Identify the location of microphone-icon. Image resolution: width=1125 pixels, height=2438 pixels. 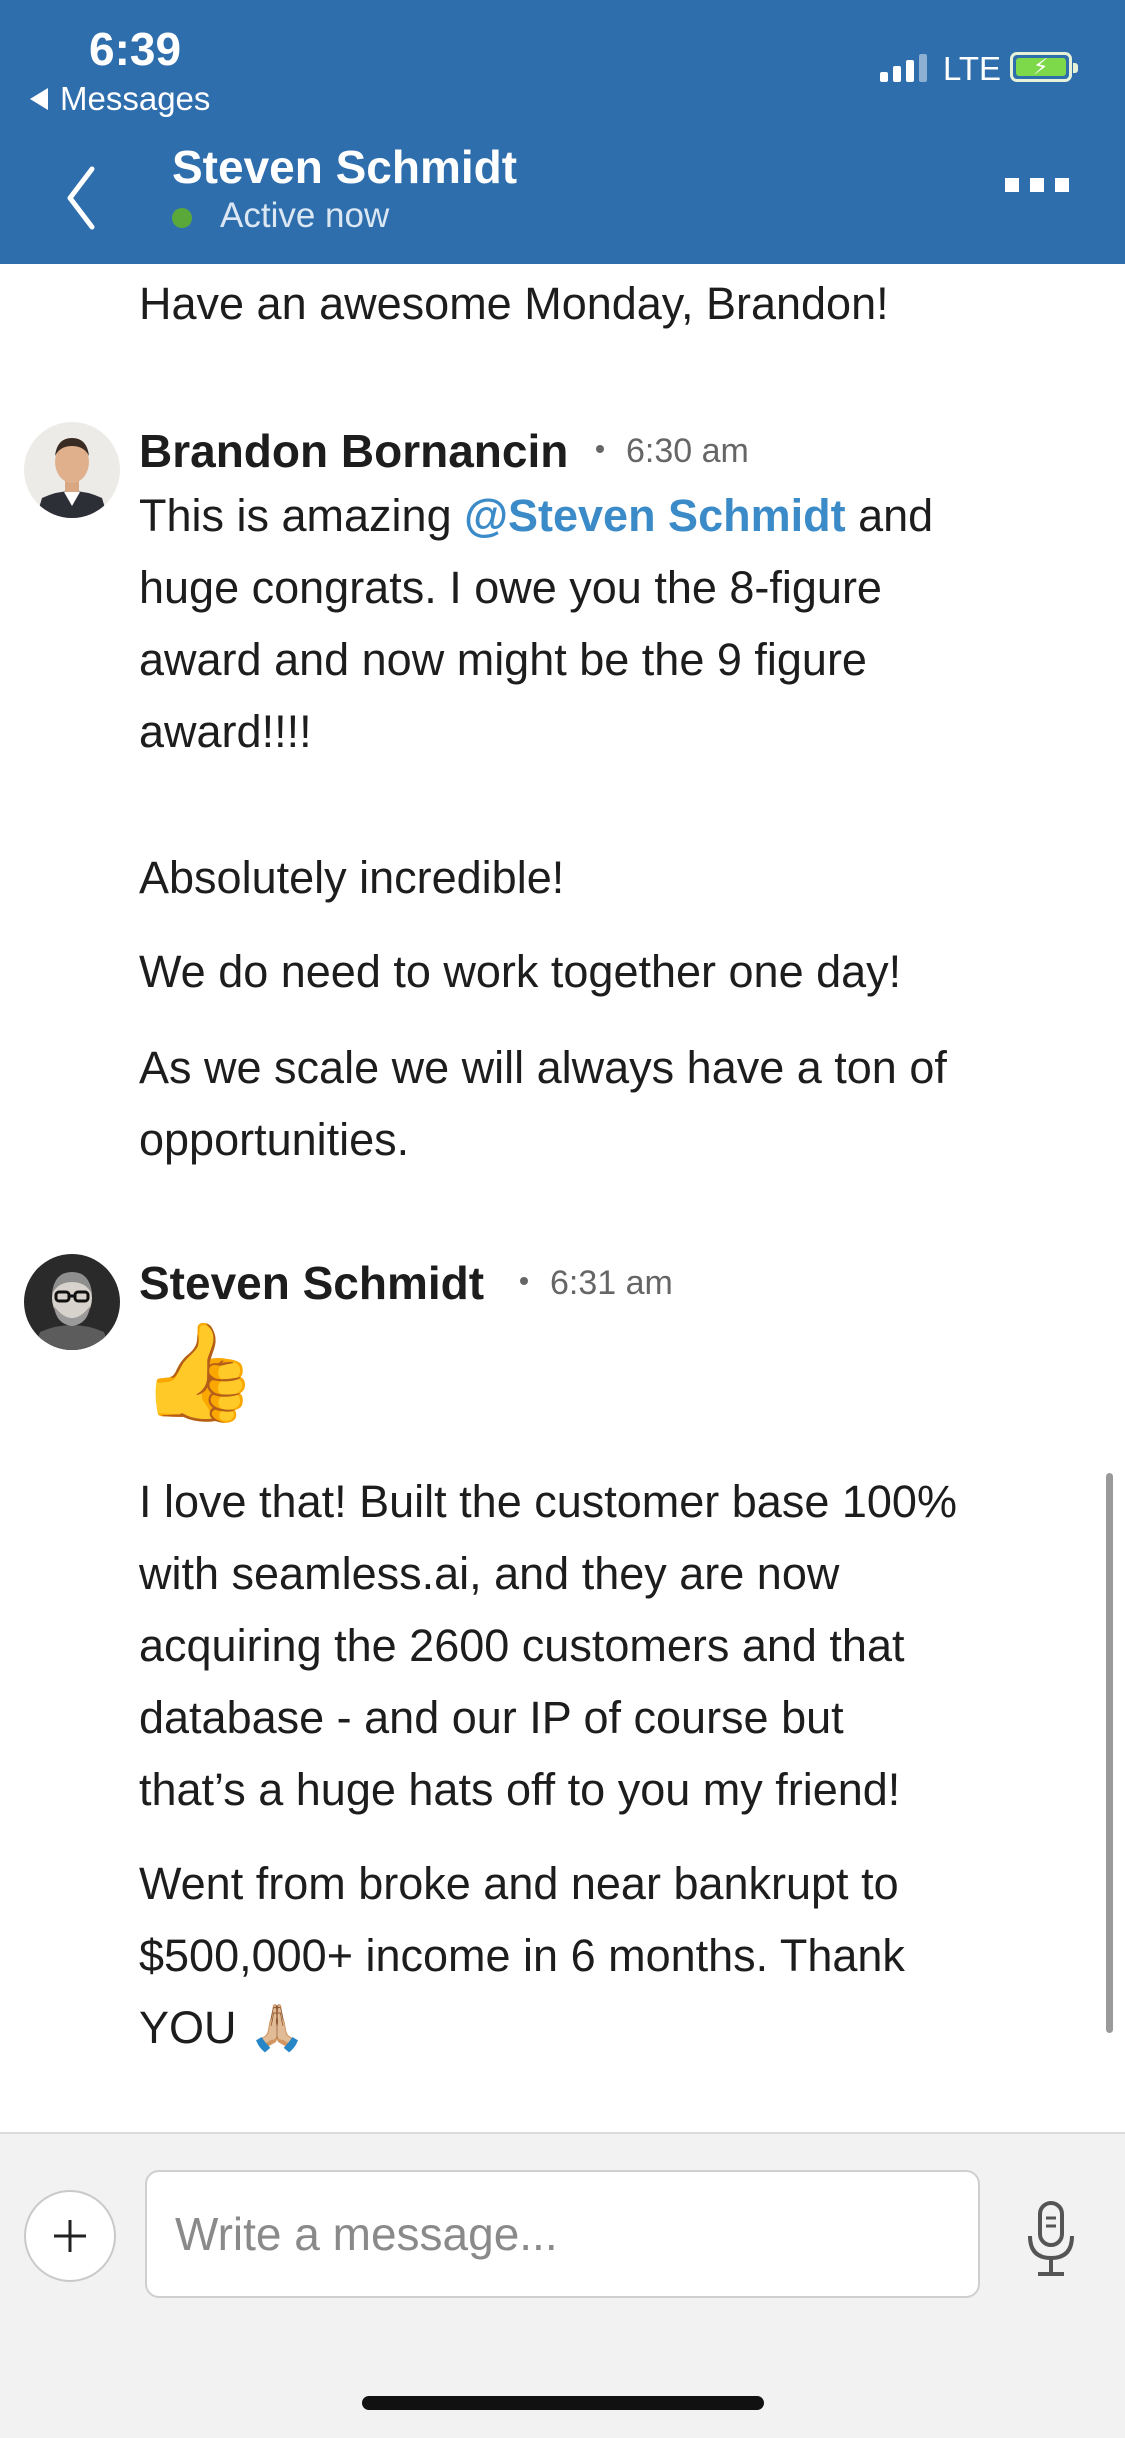
(1051, 2239).